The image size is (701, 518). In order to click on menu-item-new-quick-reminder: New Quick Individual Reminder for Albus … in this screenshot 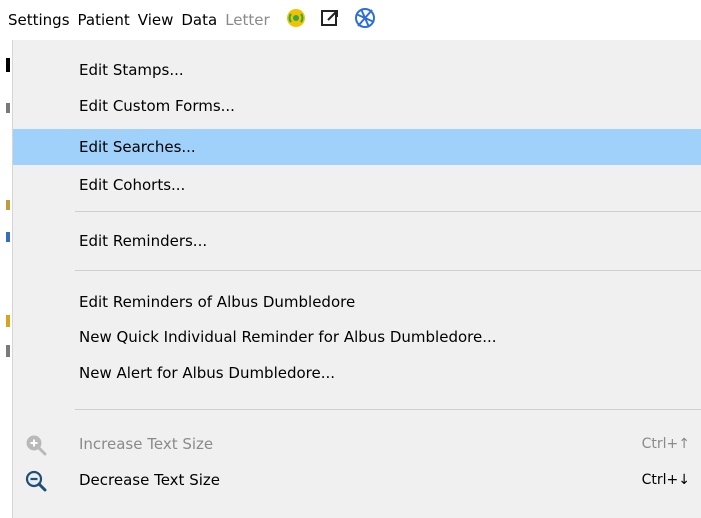, I will do `click(357, 337)`.